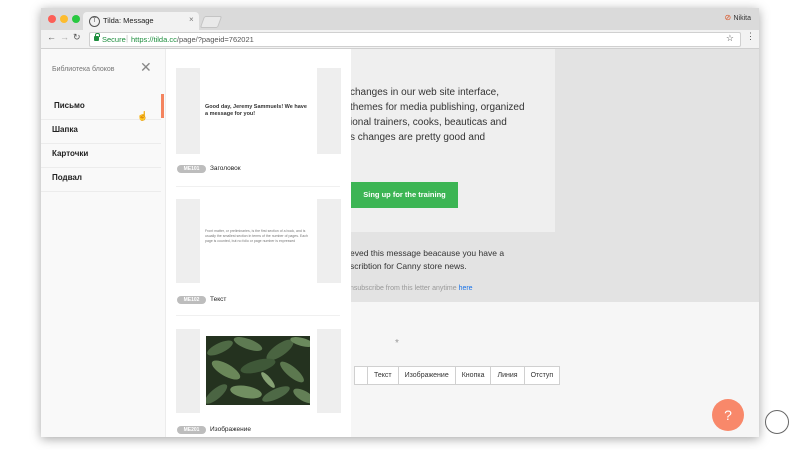  I want to click on leaves-illustration, so click(258, 370).